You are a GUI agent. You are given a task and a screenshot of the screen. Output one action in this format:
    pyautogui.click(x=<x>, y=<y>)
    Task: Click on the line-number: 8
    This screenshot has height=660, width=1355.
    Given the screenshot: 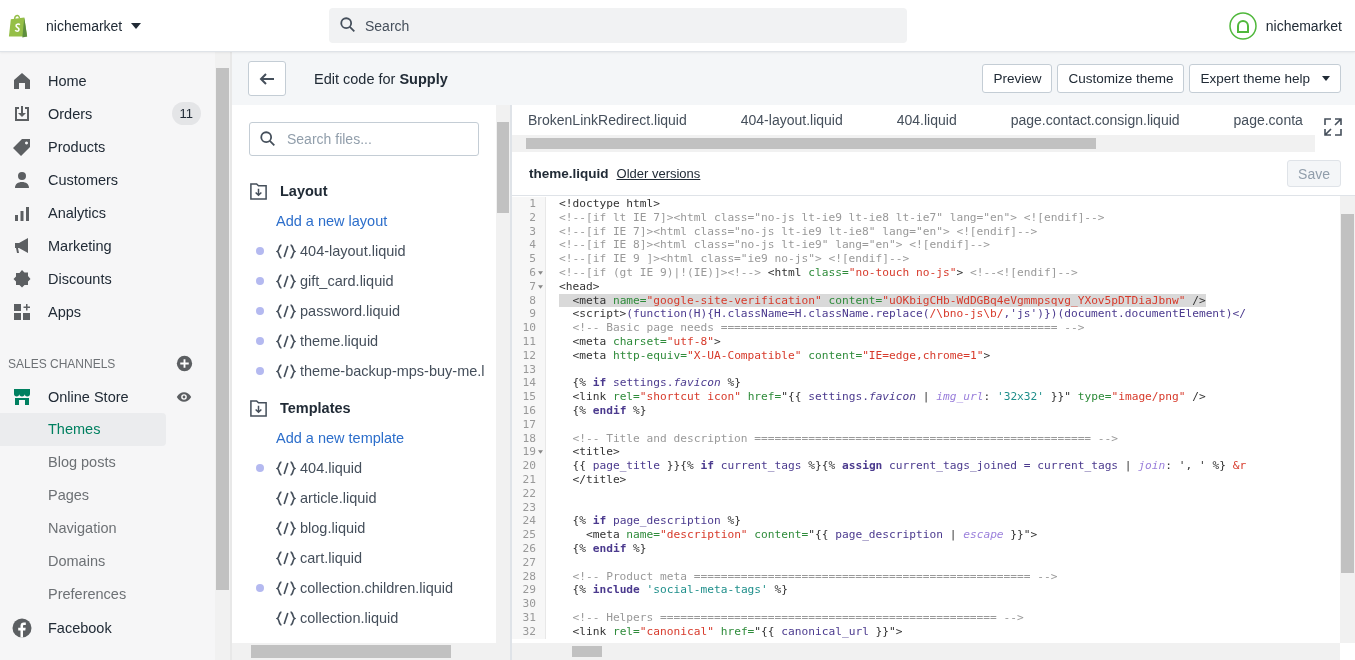 What is the action you would take?
    pyautogui.click(x=532, y=300)
    